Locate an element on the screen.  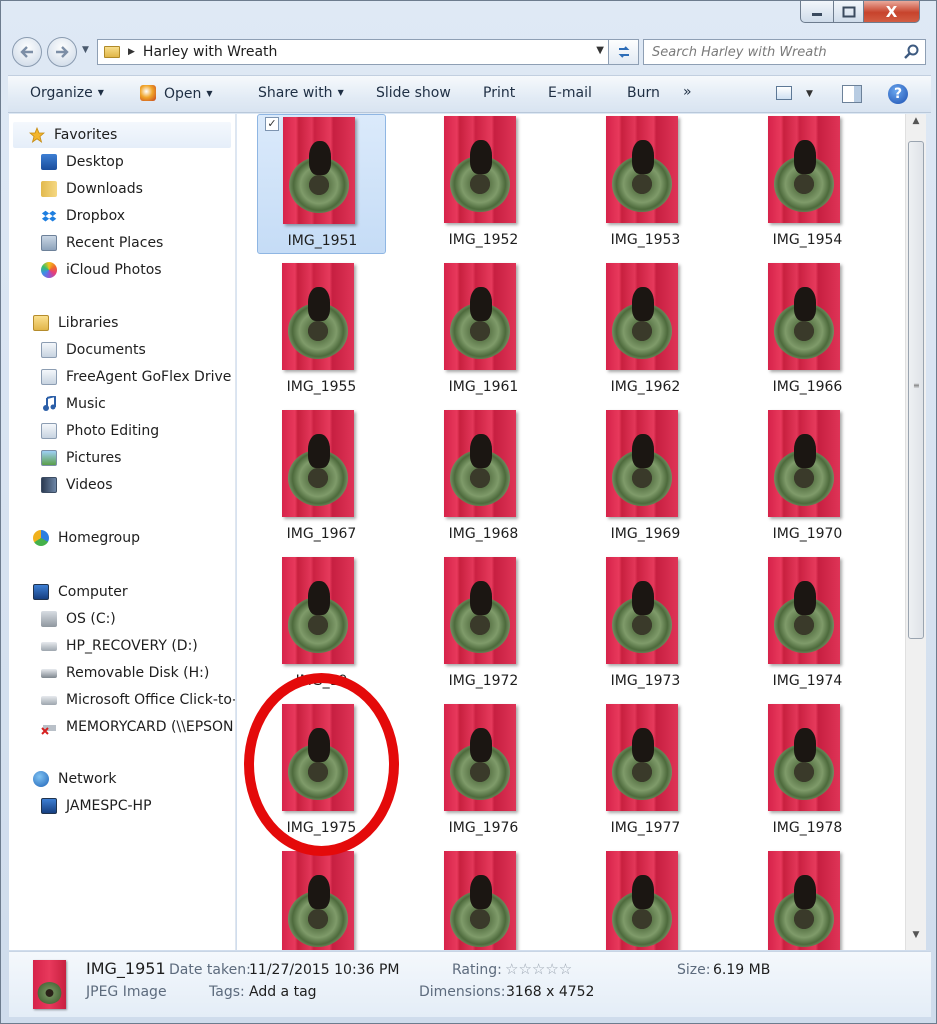
file-tile: IMG_1962 is located at coordinates (645, 331).